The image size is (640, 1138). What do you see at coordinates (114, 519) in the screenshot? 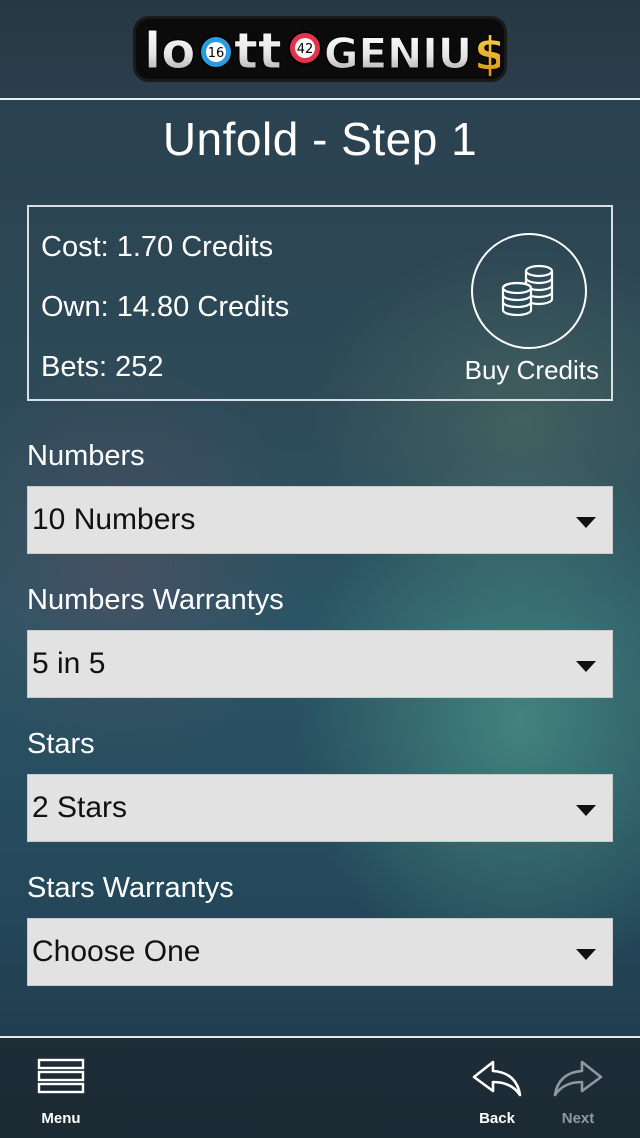
I see `numbers-select-value: 10 Numbers` at bounding box center [114, 519].